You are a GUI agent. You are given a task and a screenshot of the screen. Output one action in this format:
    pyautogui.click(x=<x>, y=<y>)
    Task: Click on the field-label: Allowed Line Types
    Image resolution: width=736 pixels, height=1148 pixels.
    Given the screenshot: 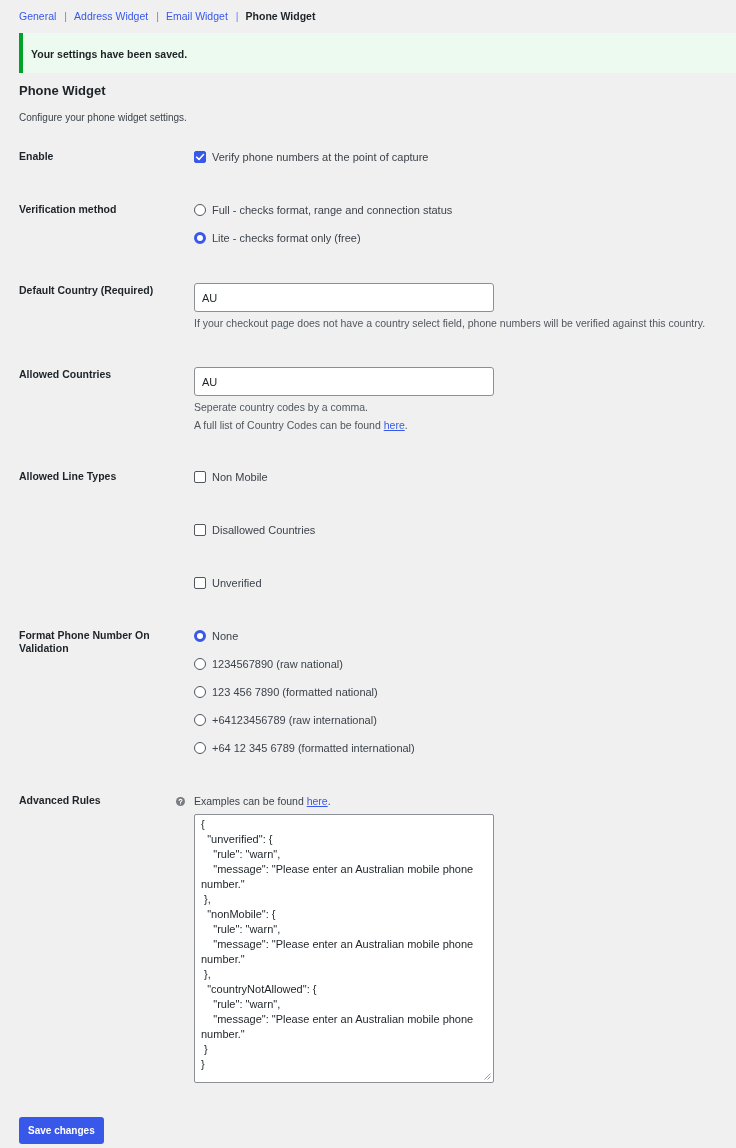 What is the action you would take?
    pyautogui.click(x=68, y=476)
    